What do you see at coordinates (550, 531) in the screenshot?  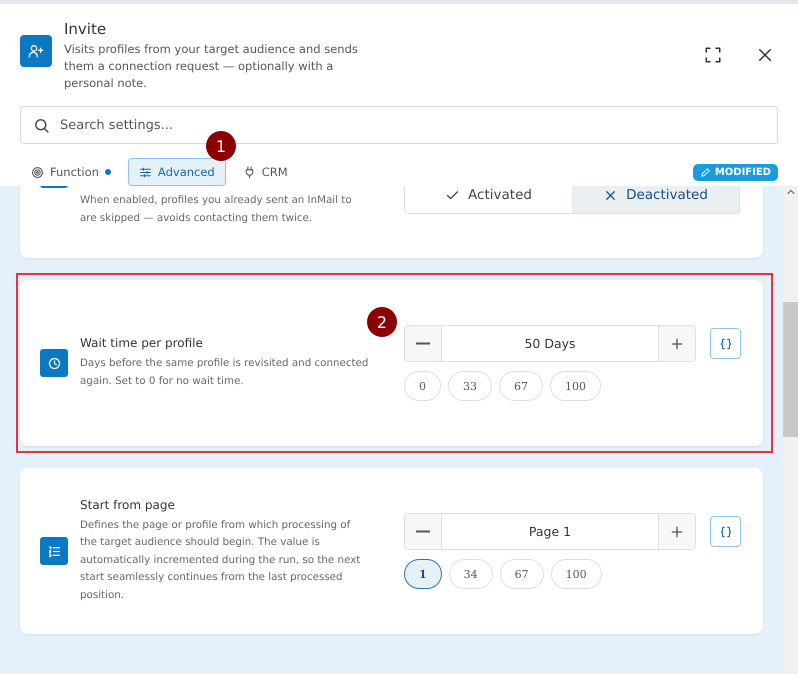 I see `number-stepper: Page 1` at bounding box center [550, 531].